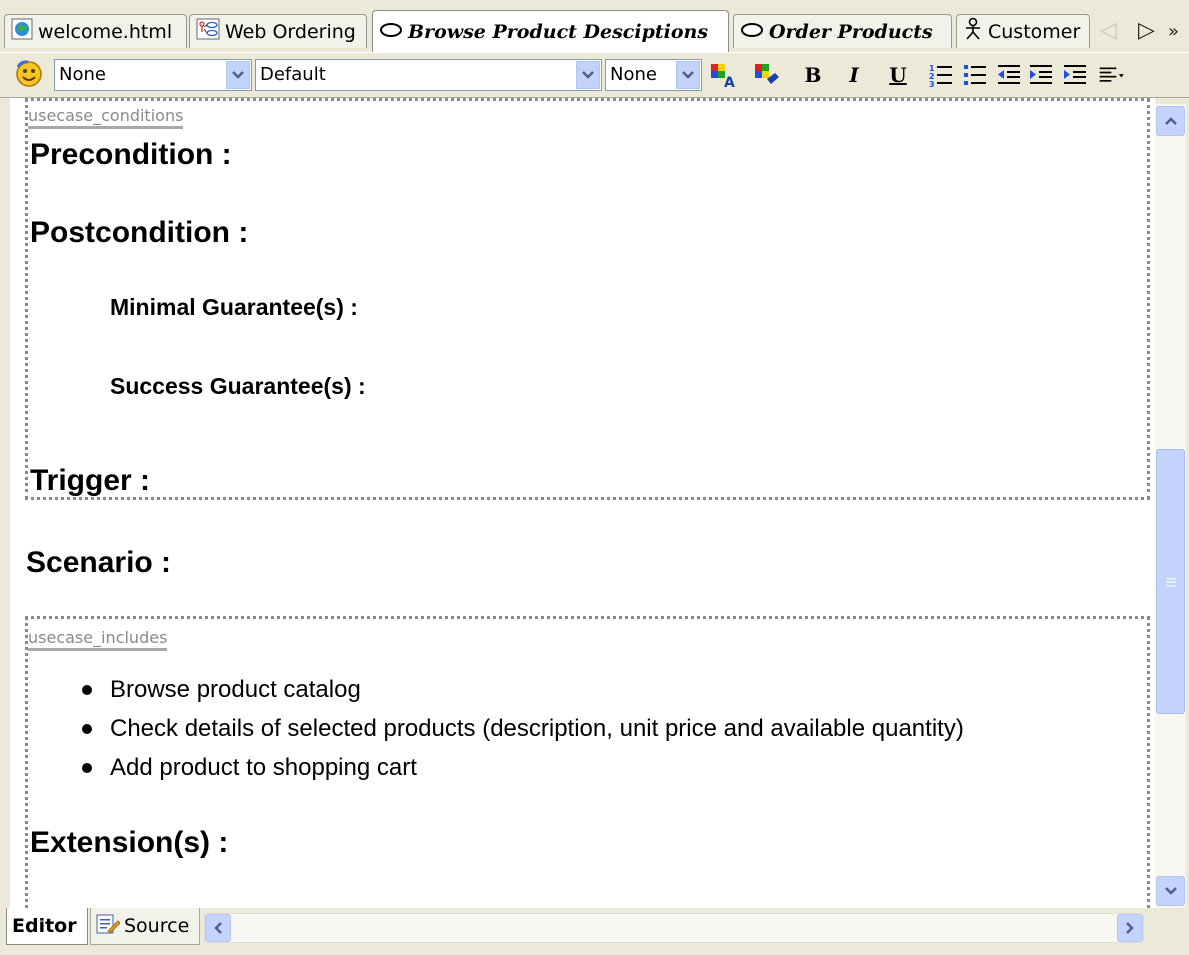  What do you see at coordinates (22, 31) in the screenshot?
I see `html-page-icon` at bounding box center [22, 31].